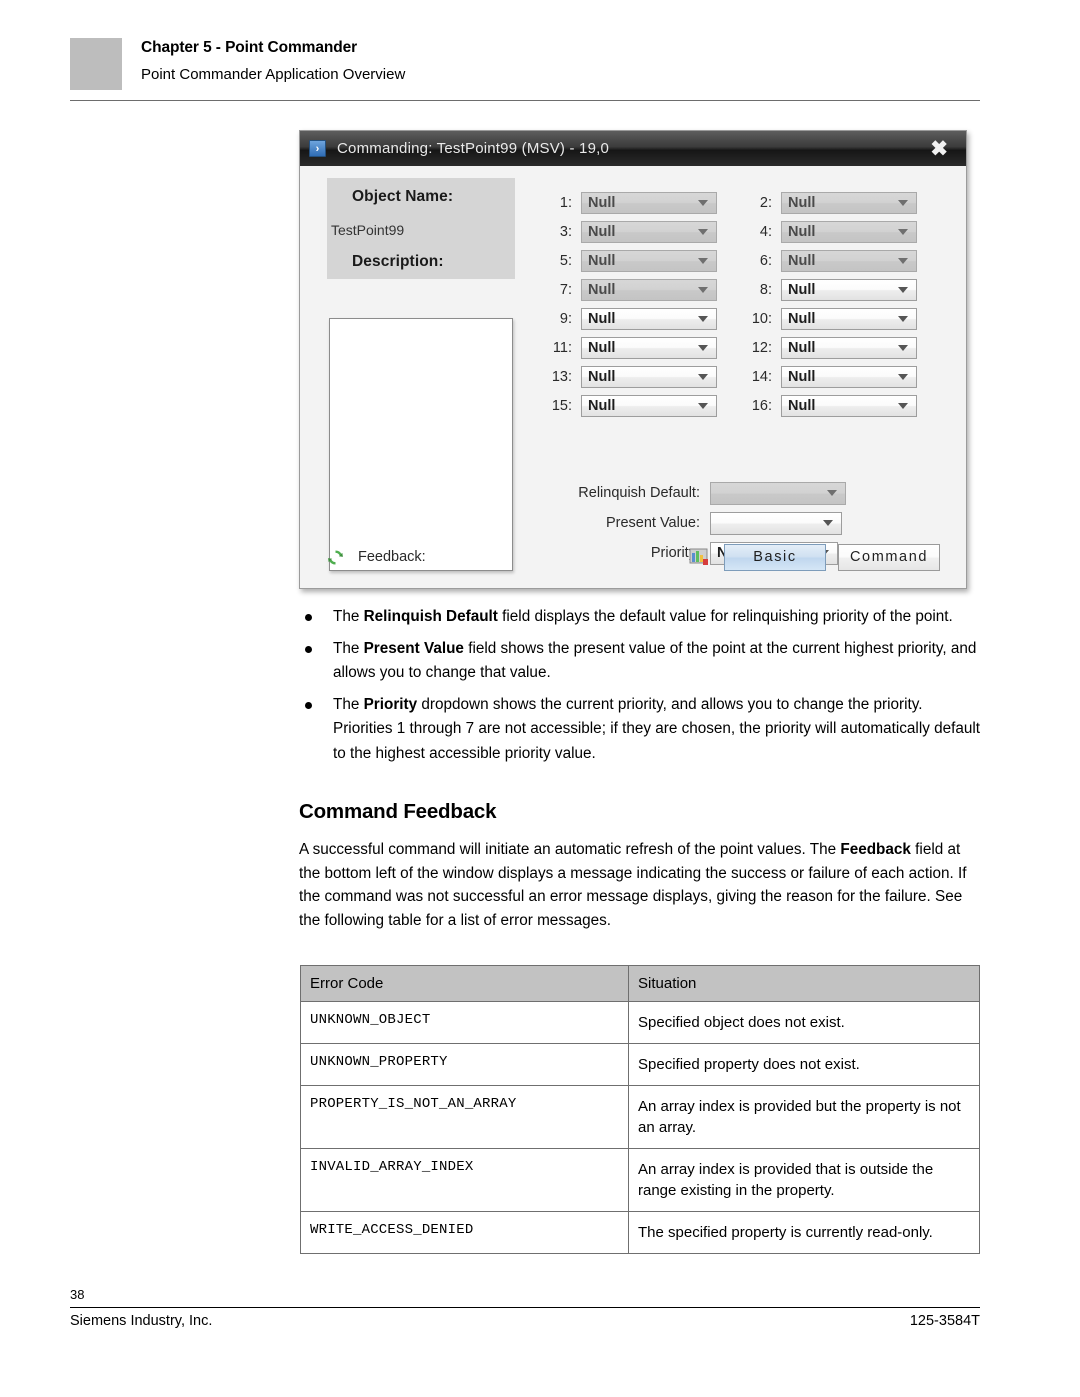 The image size is (1080, 1397). Describe the element at coordinates (804, 1064) in the screenshot. I see `situation-cell: Specified property does not exist.` at that location.